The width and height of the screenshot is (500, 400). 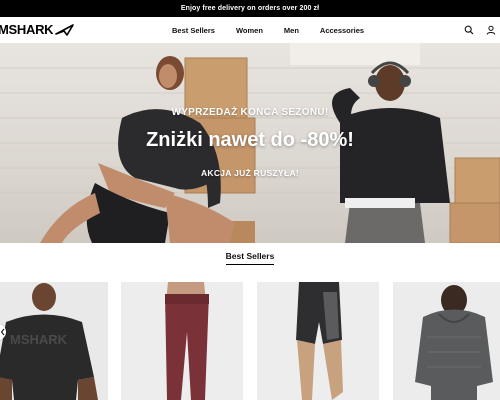 I want to click on nav-women: Women, so click(x=249, y=30).